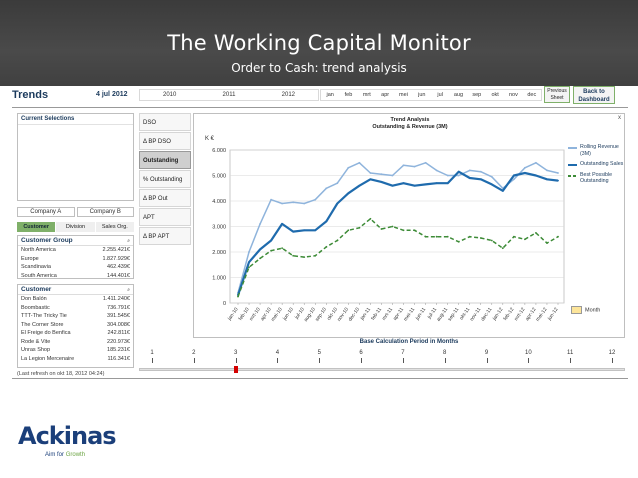 This screenshot has width=638, height=478. Describe the element at coordinates (118, 350) in the screenshot. I see `list-item-value: 185.231€` at that location.